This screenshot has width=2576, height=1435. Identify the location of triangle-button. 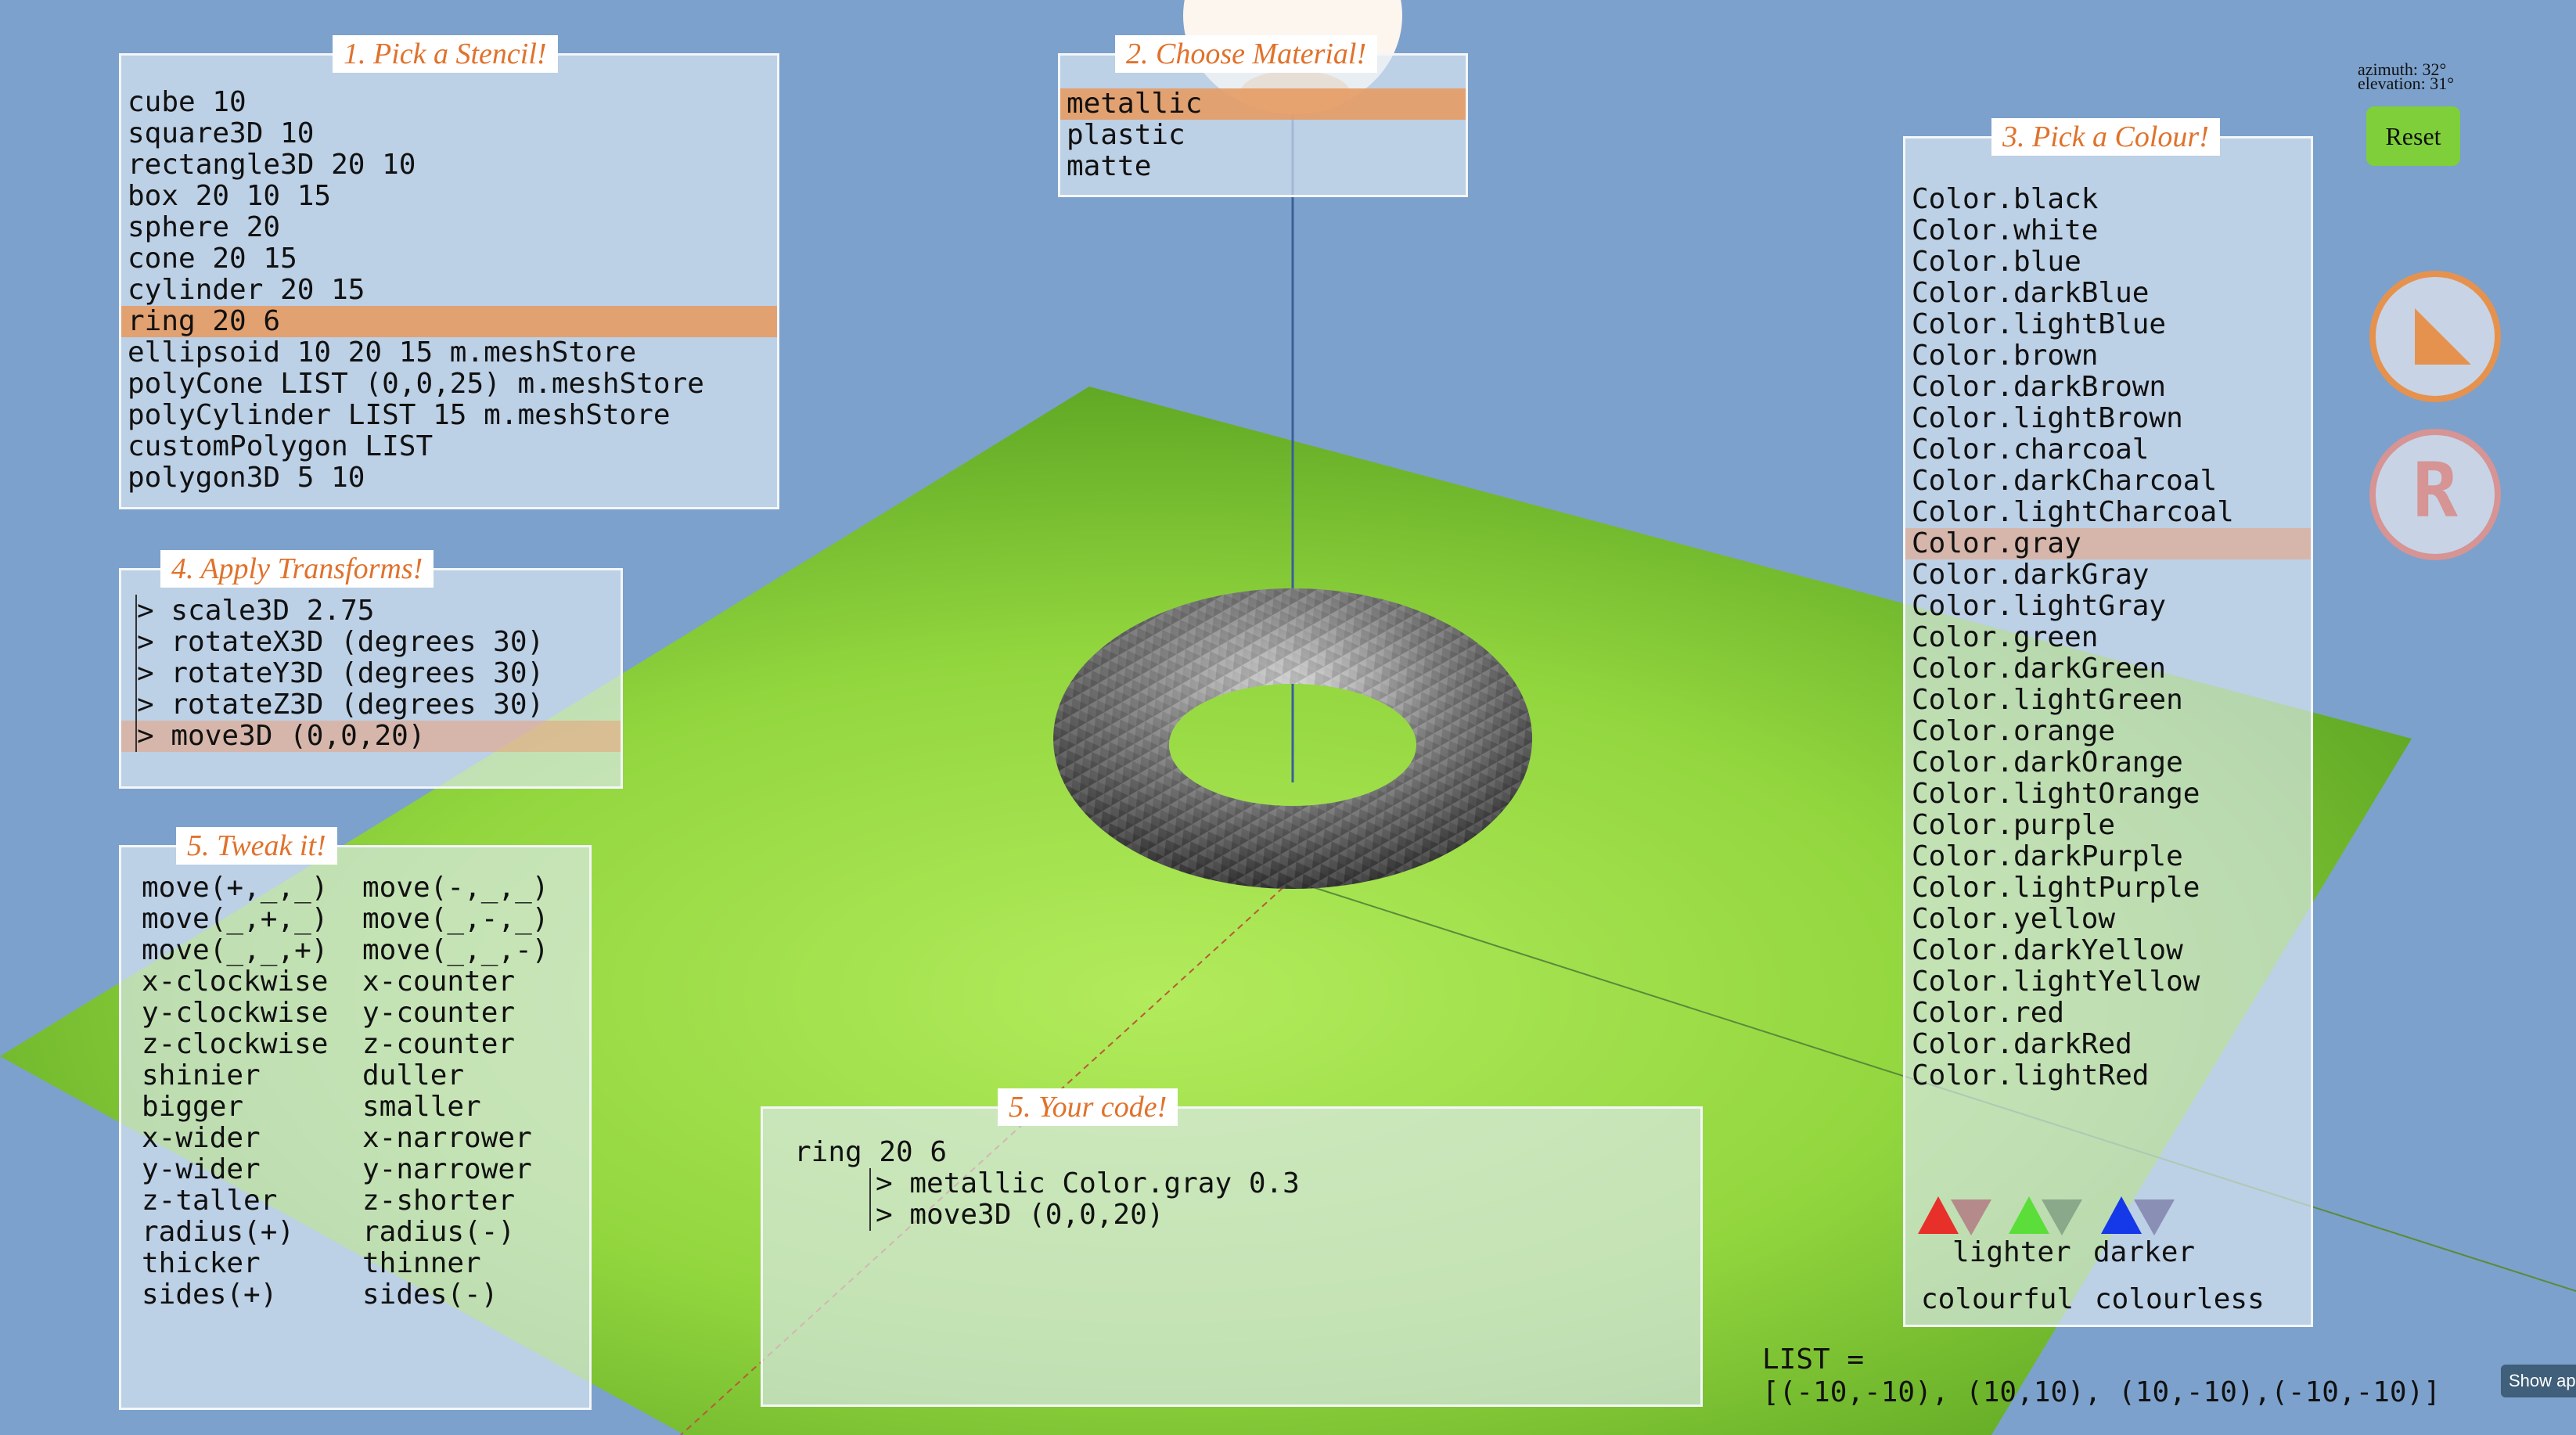
(2435, 336).